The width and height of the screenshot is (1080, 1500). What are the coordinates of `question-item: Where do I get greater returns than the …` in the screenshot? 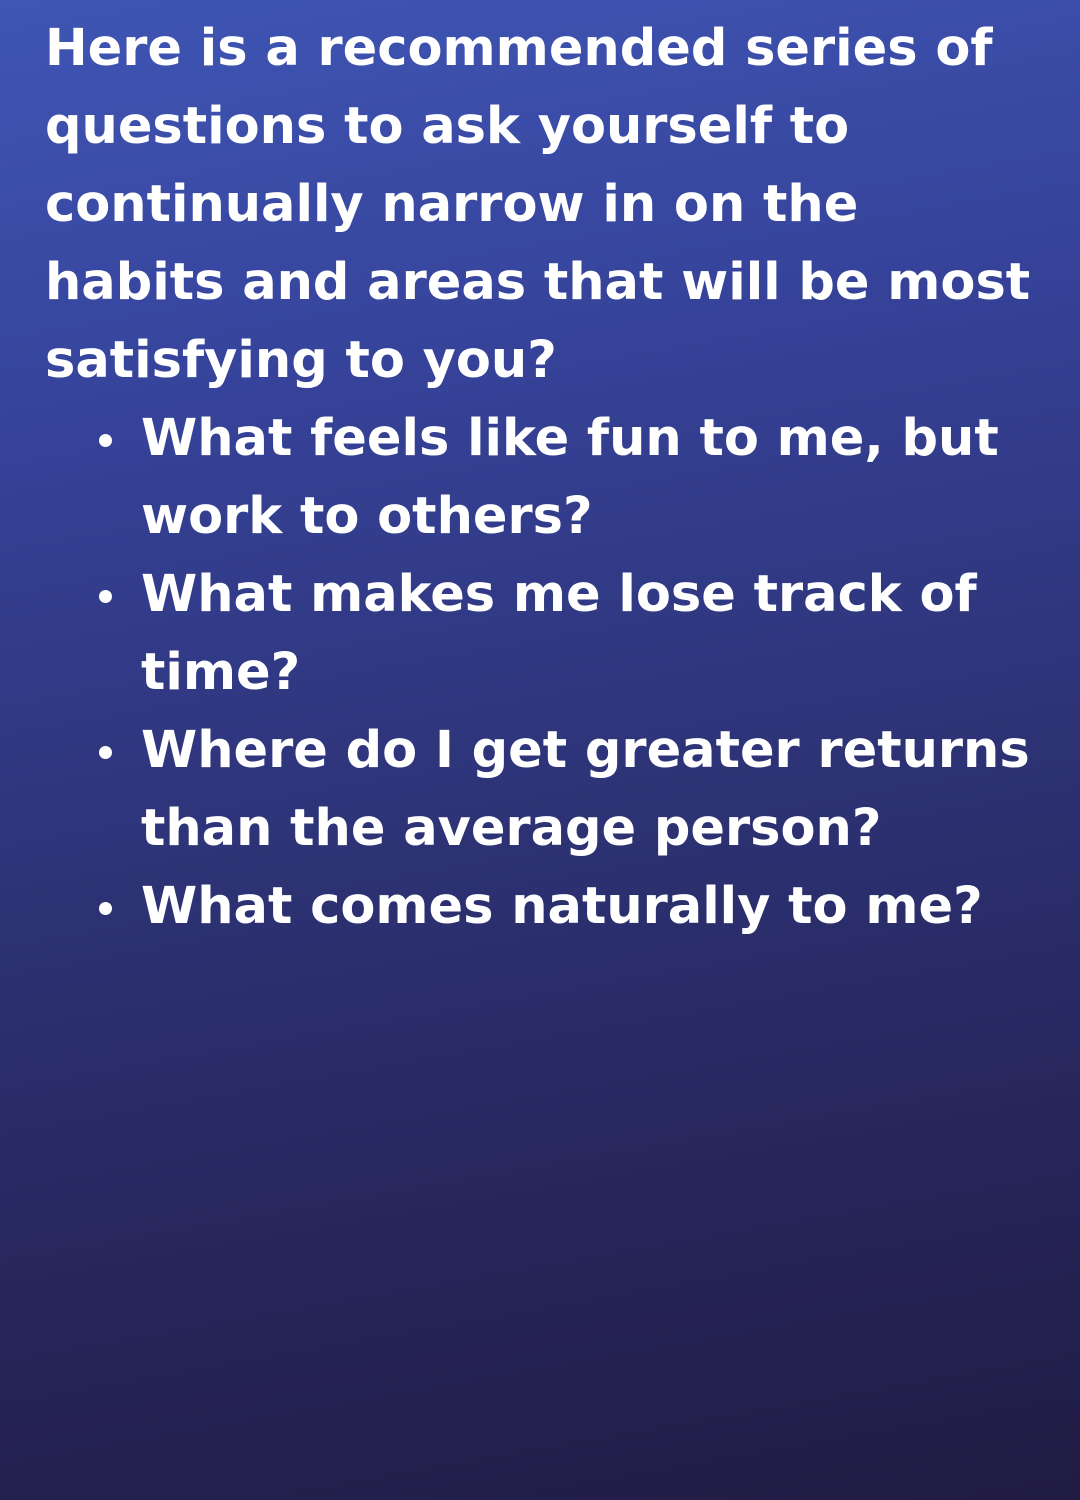 It's located at (577, 790).